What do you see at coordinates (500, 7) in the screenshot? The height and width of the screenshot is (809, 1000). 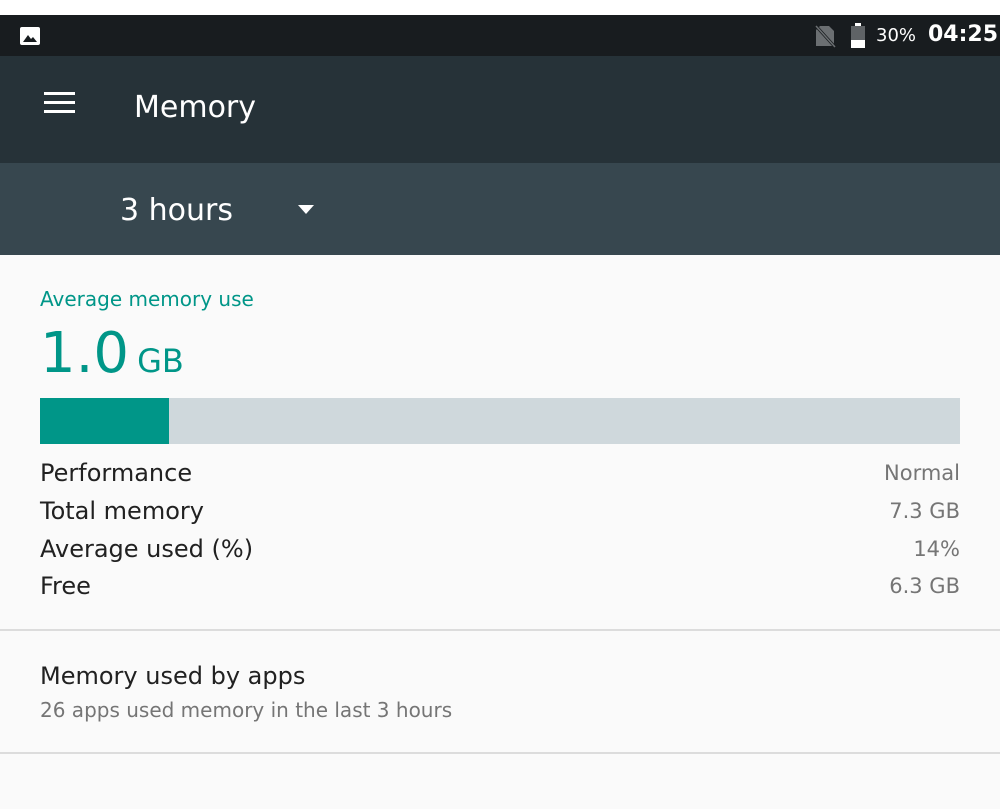 I see `top-margin` at bounding box center [500, 7].